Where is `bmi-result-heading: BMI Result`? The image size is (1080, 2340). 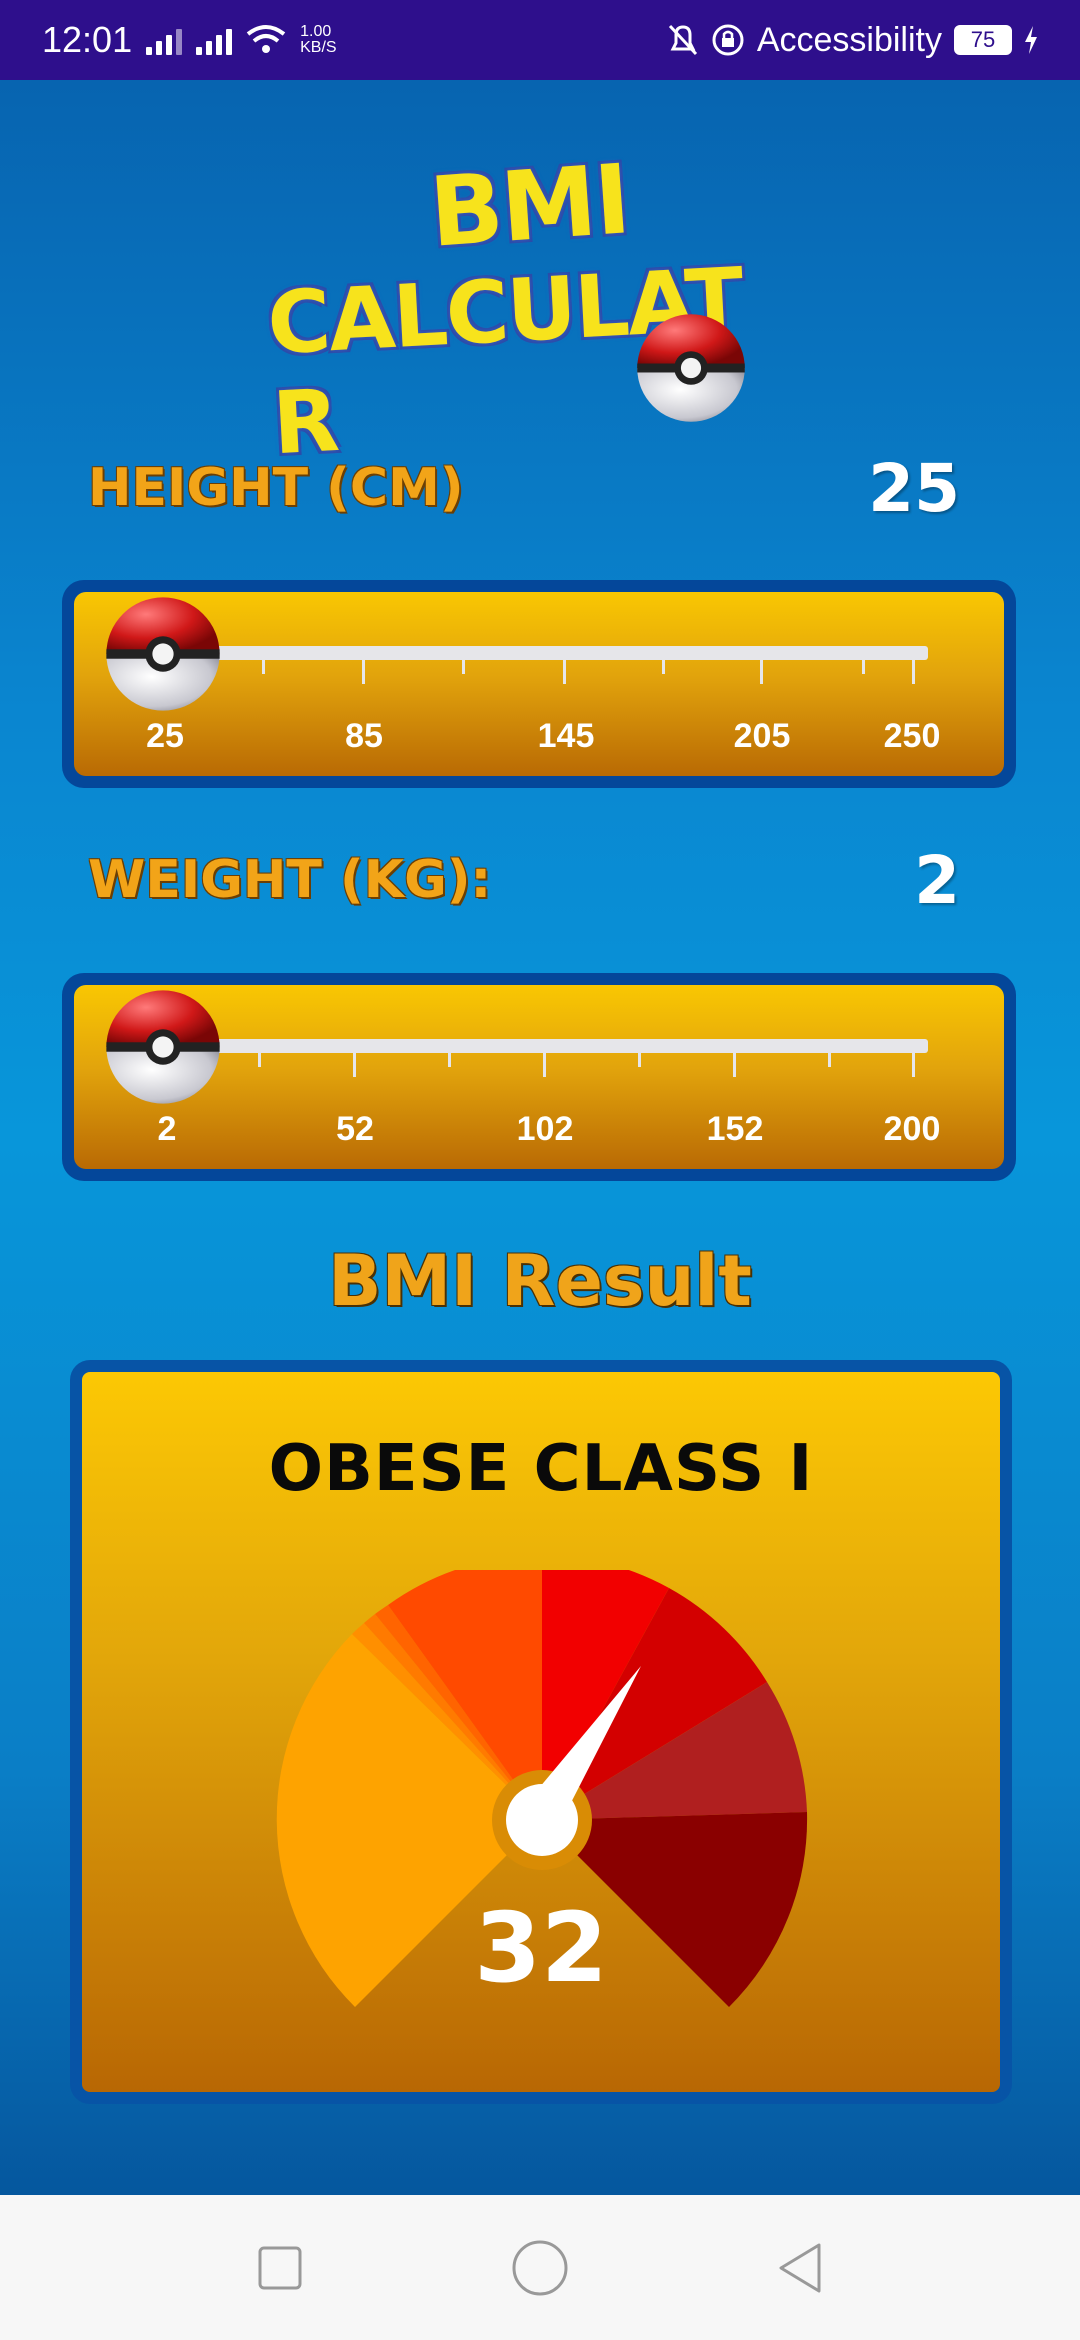
bmi-result-heading: BMI Result is located at coordinates (540, 1281).